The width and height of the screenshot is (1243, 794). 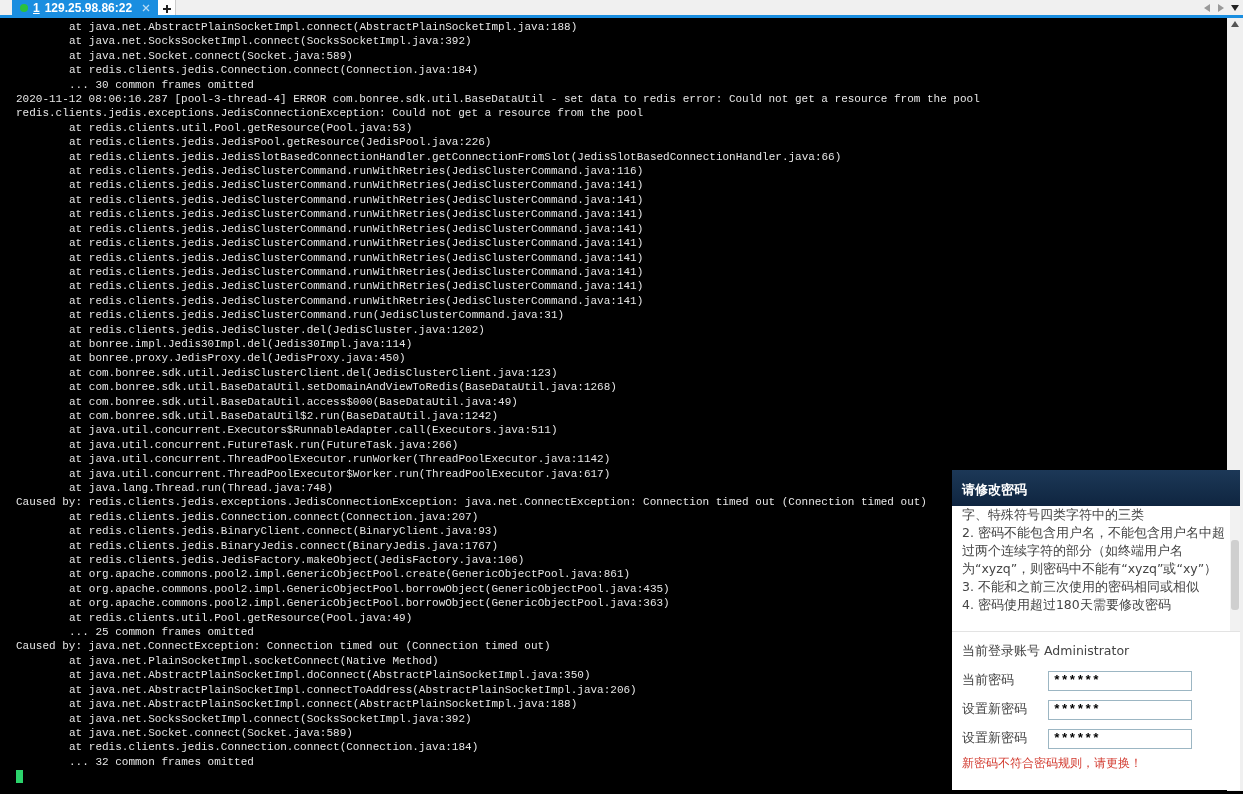 I want to click on rule-text: 4. 密码使用超过180天需要修改密码, so click(x=1067, y=605).